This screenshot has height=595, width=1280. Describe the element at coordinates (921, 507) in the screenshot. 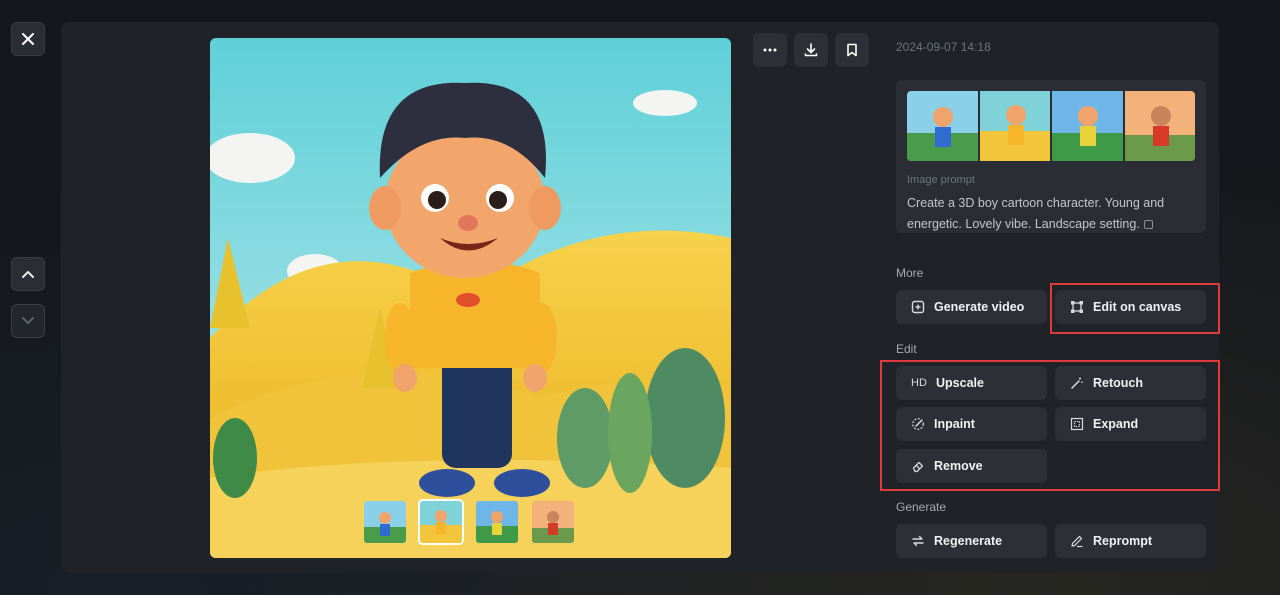

I see `section-label-generate: Generate` at that location.